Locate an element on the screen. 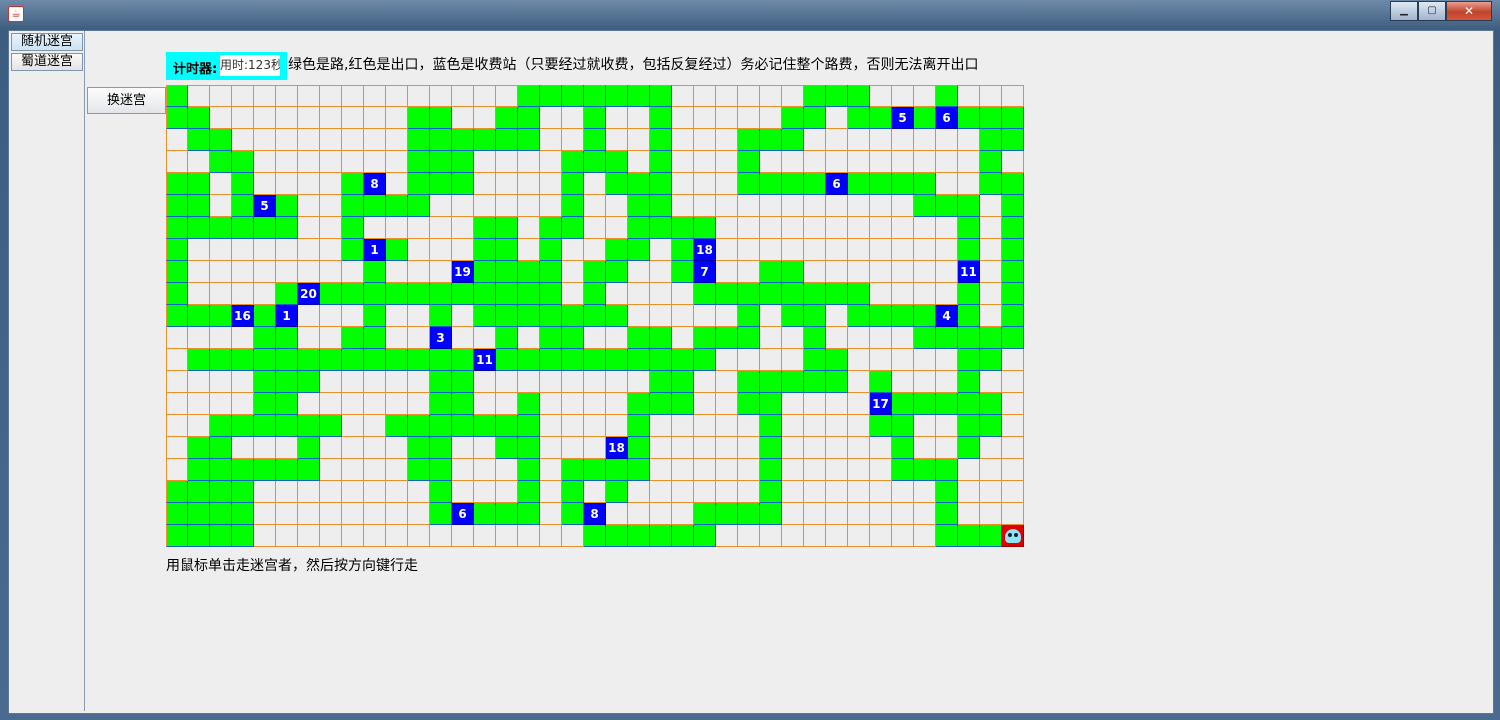  toll-fee-label: 3 is located at coordinates (440, 337).